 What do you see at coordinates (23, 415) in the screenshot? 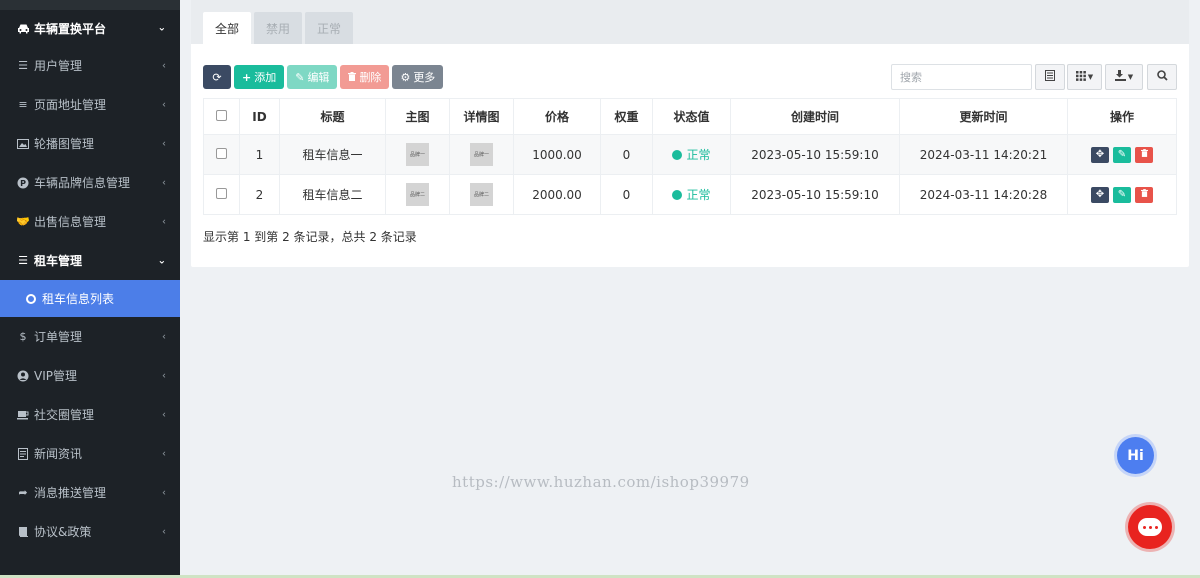
I see `coffee-icon` at bounding box center [23, 415].